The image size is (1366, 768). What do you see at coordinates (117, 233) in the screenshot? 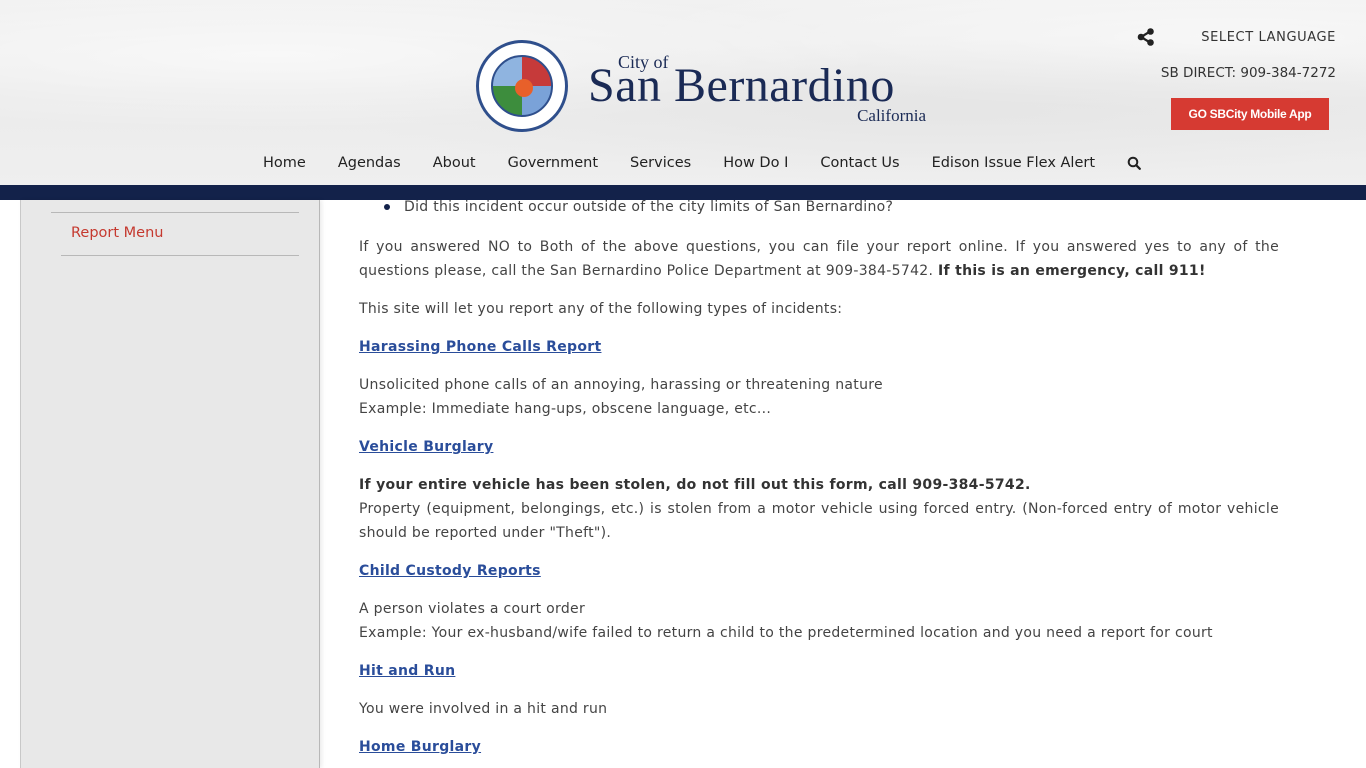
I see `sidebar-item-report-menu: Report Menu` at bounding box center [117, 233].